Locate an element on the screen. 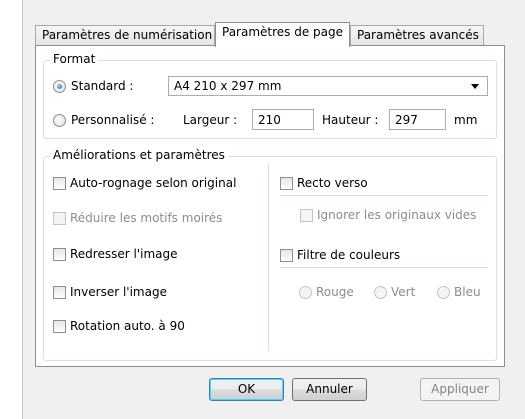  standard-label: Standard : is located at coordinates (102, 86).